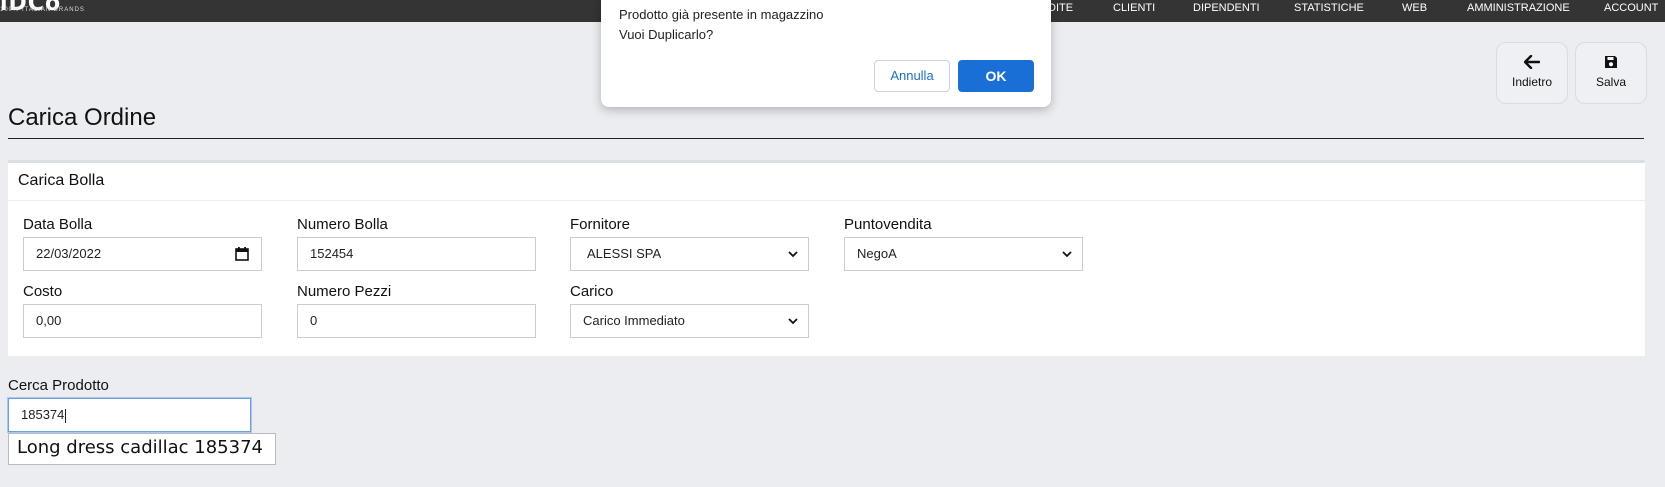 This screenshot has width=1665, height=487. Describe the element at coordinates (1518, 8) in the screenshot. I see `nav-item-amministrazione: AMMINISTRAZIONE` at that location.